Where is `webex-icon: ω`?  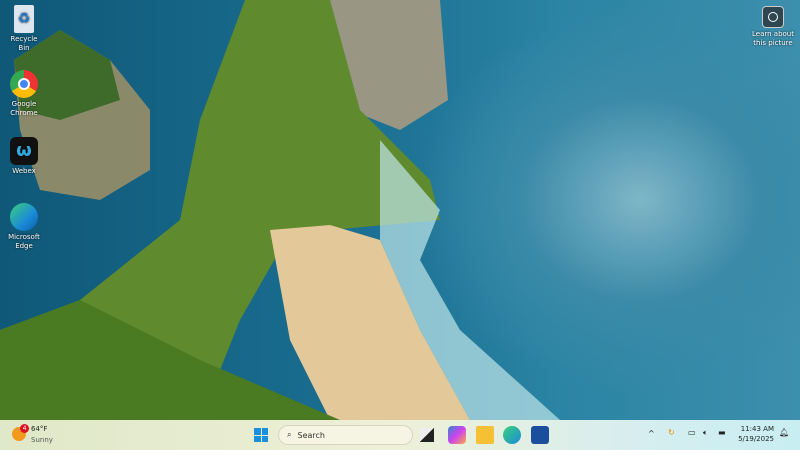
webex-icon: ω is located at coordinates (24, 151).